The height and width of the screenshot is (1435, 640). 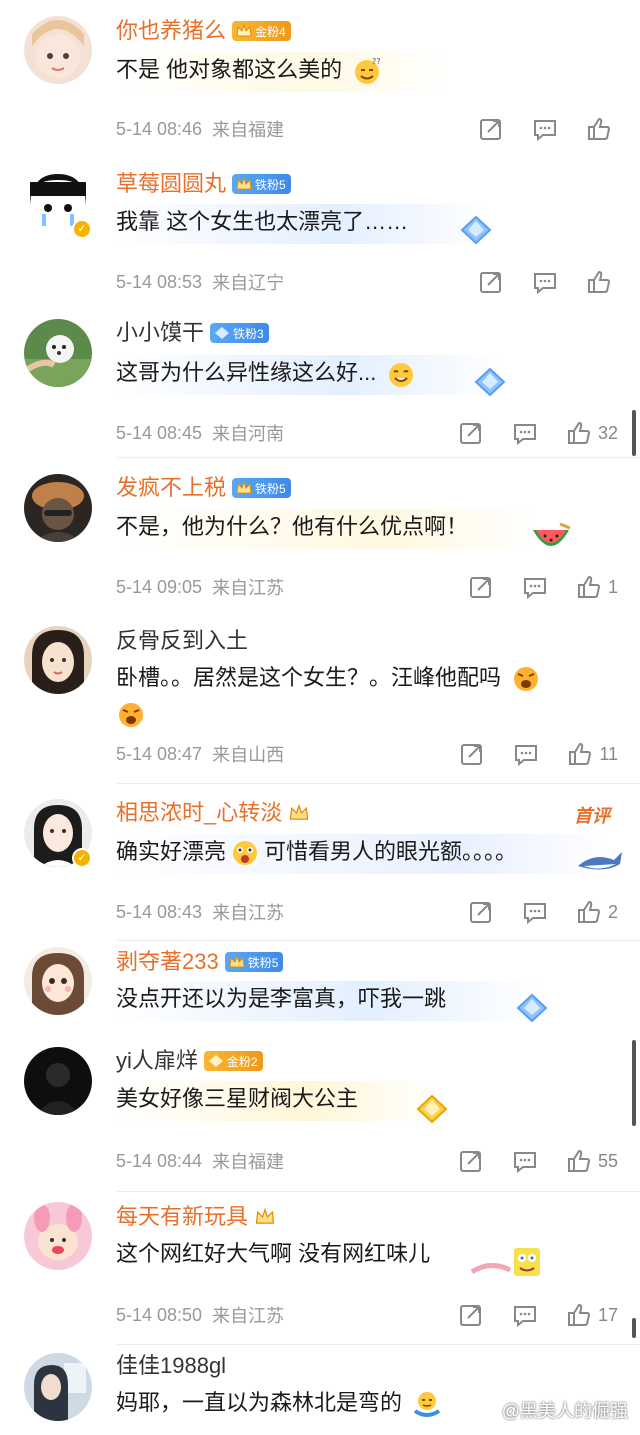 What do you see at coordinates (157, 1061) in the screenshot?
I see `username: yi人扉烊` at bounding box center [157, 1061].